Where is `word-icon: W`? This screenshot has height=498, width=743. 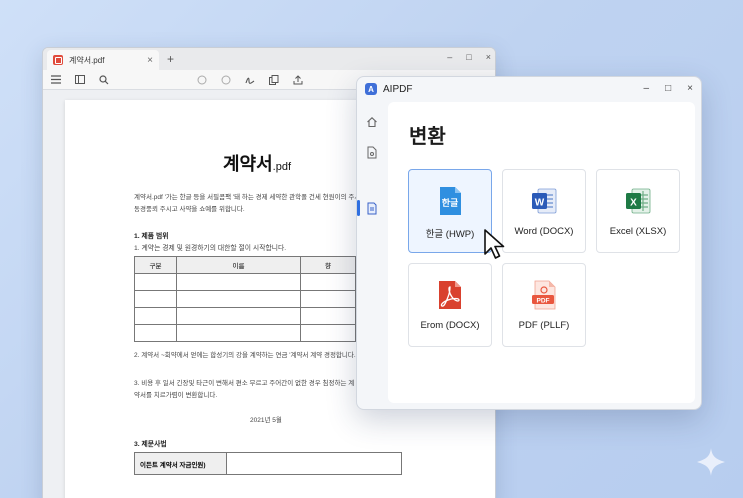 word-icon: W is located at coordinates (544, 201).